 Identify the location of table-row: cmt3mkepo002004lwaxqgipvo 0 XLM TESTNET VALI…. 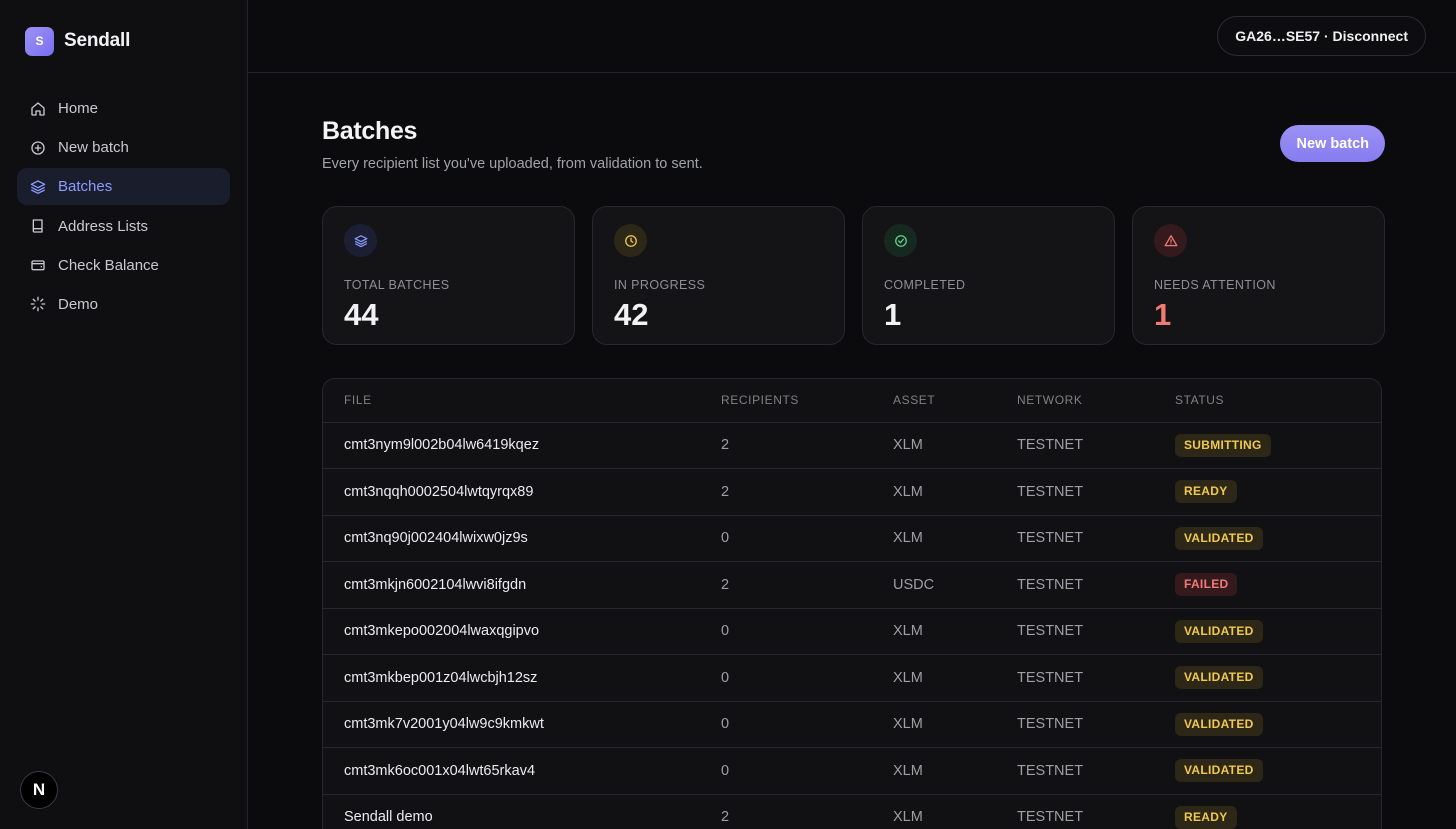
(852, 631).